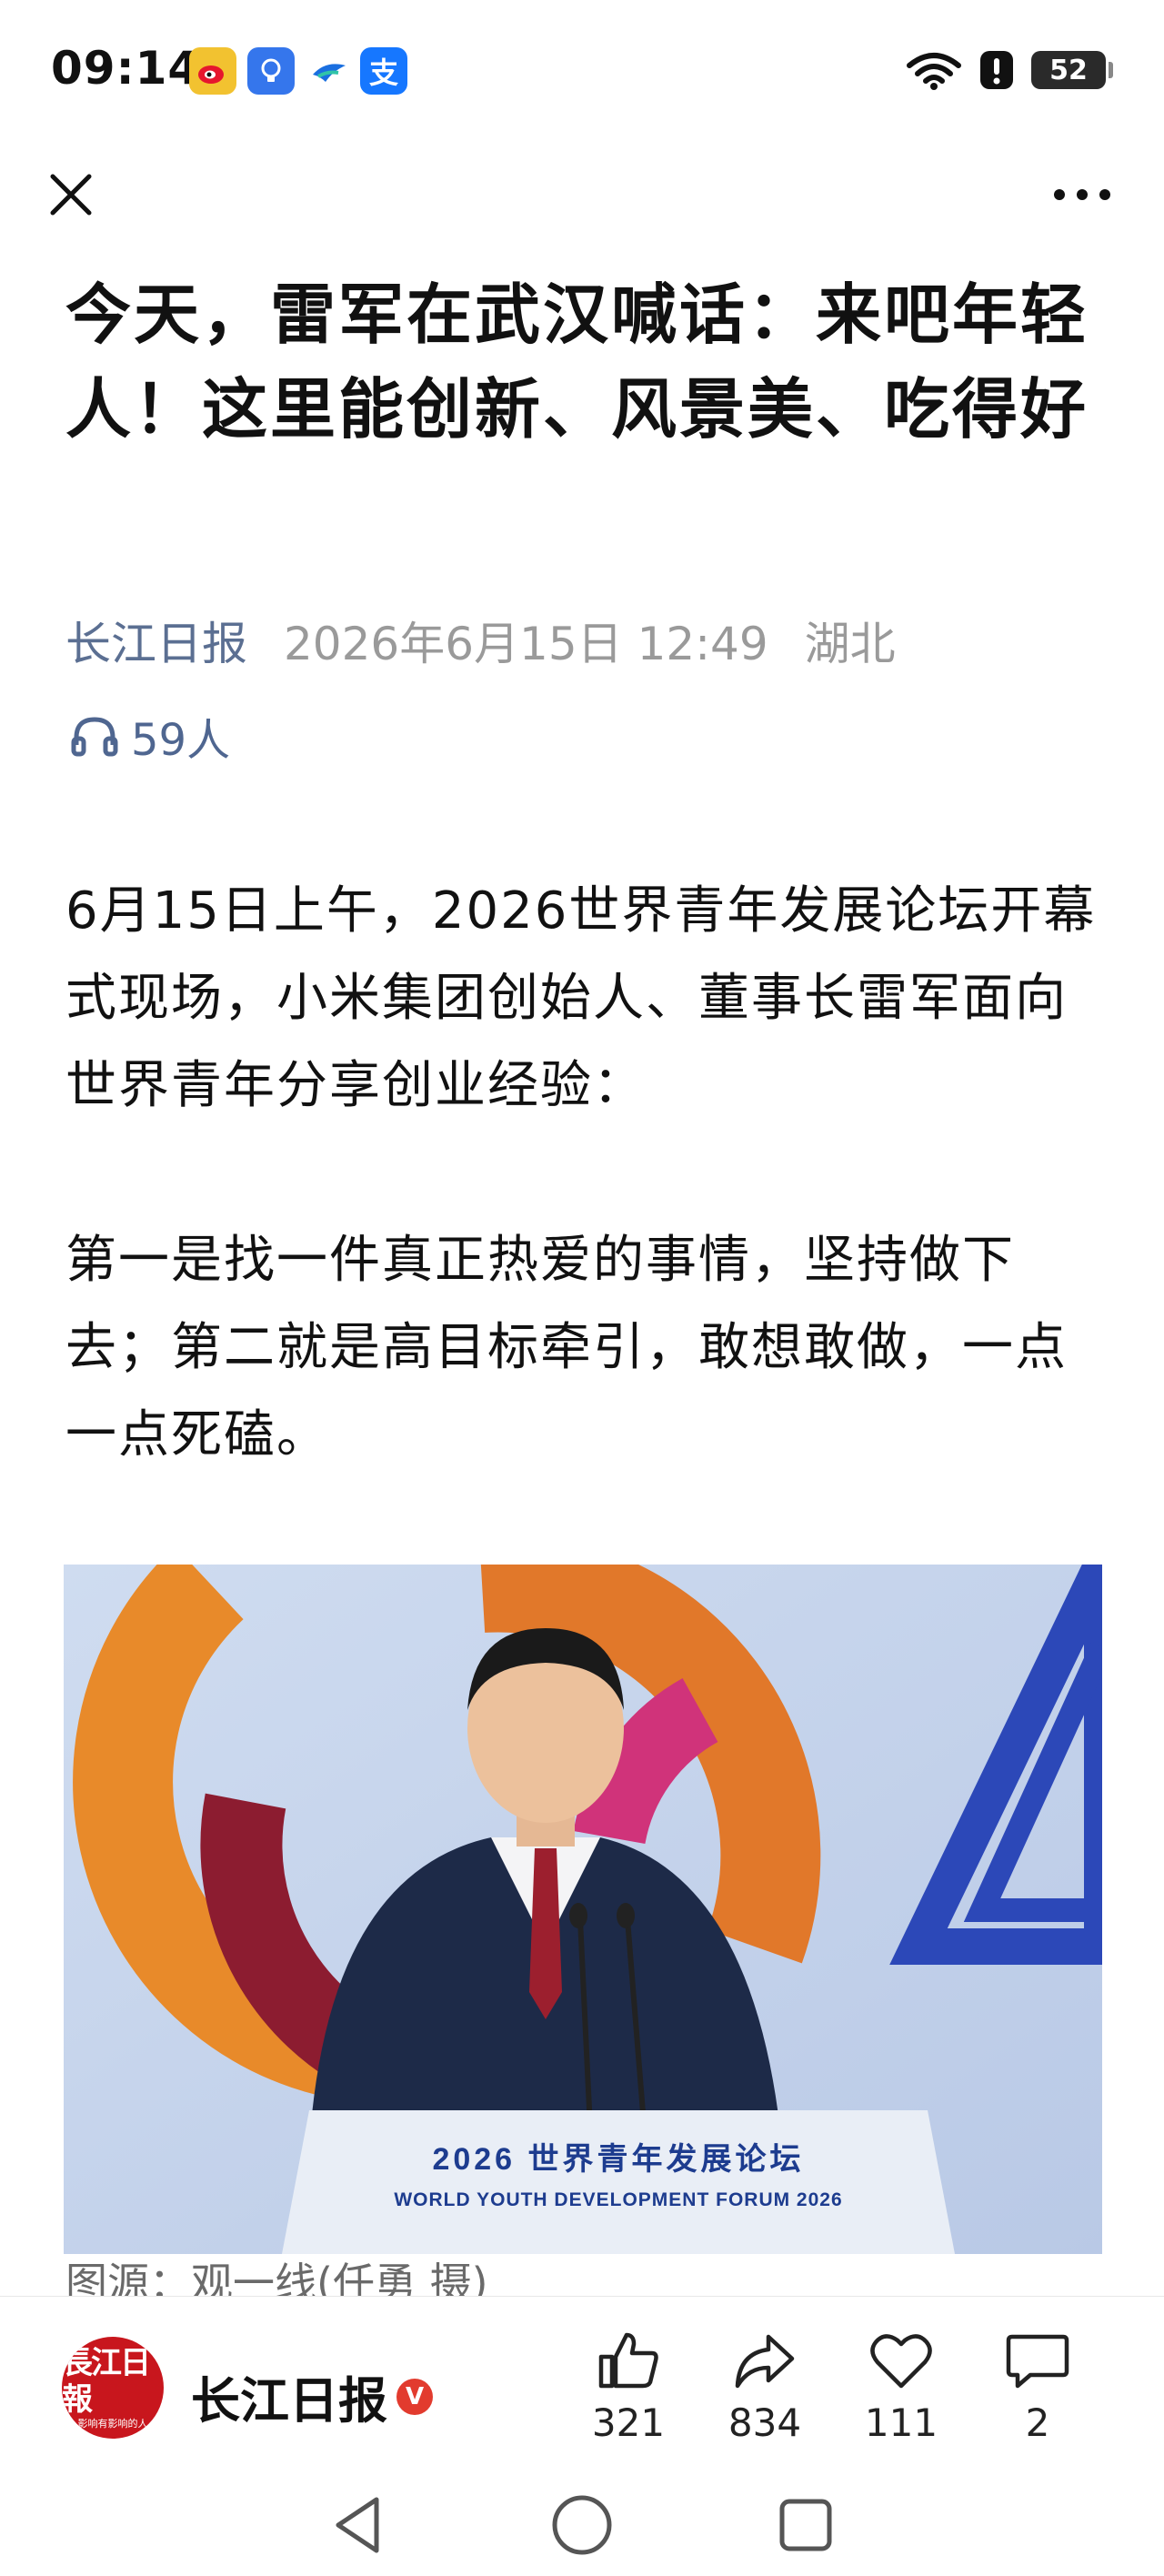  I want to click on nav-recents-button, so click(806, 2525).